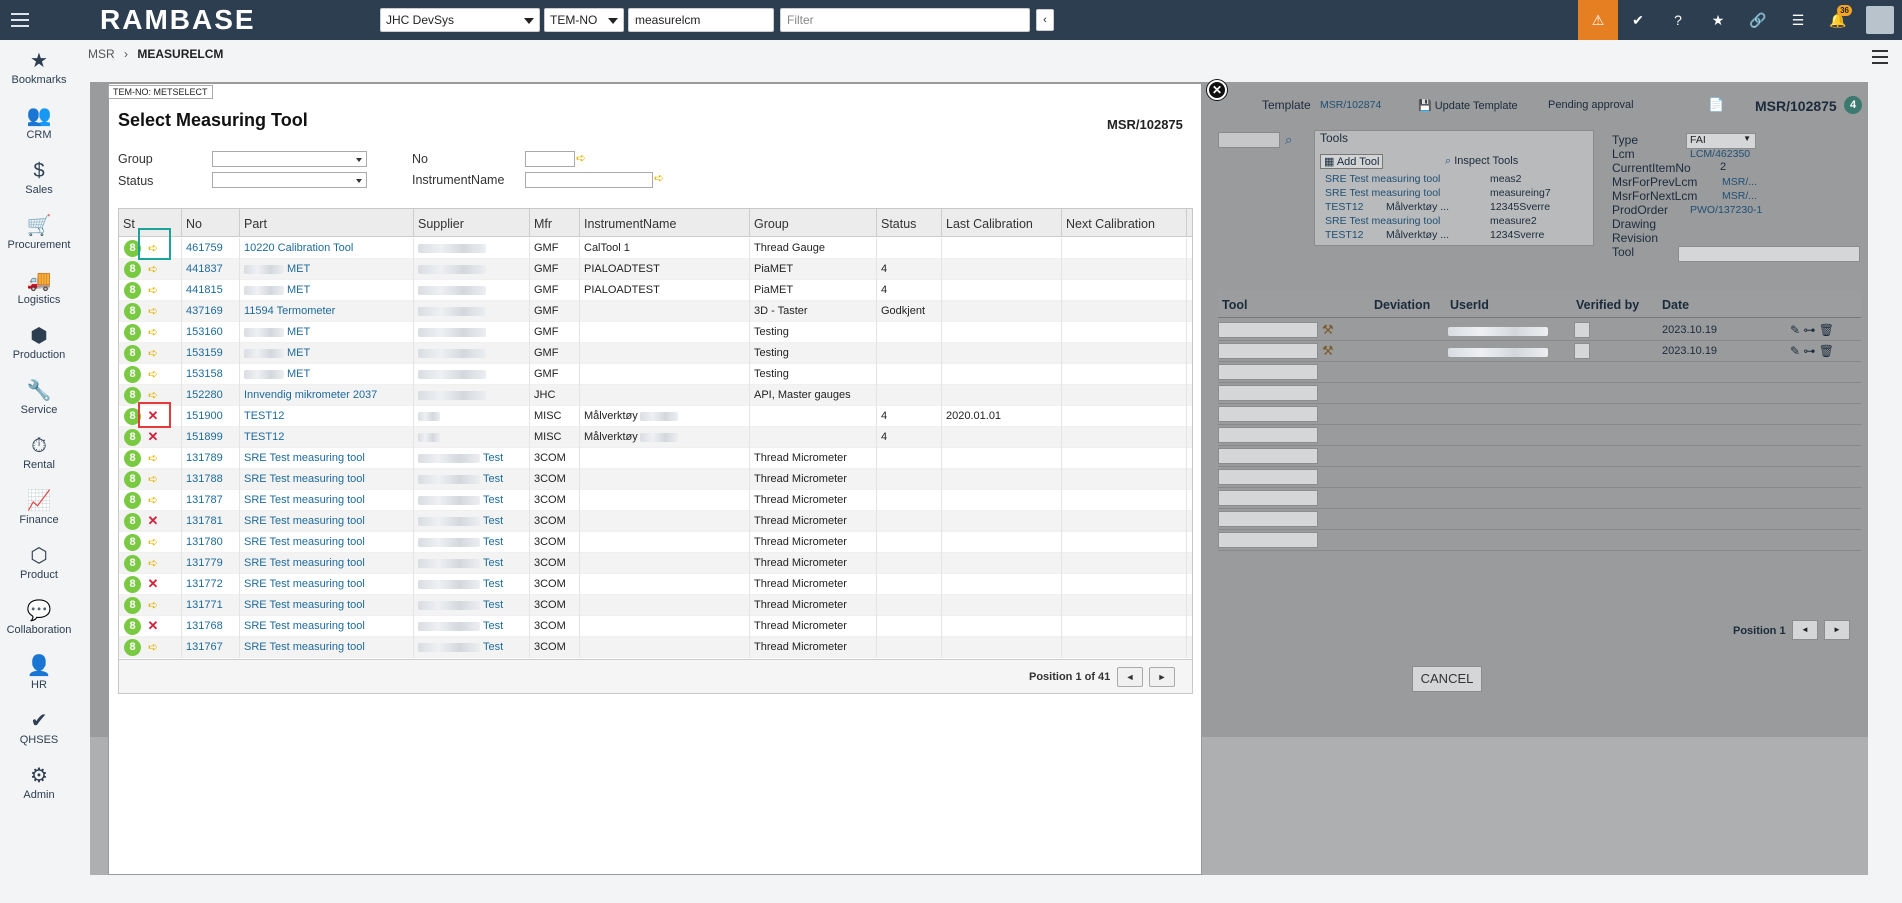 Image resolution: width=1902 pixels, height=903 pixels. Describe the element at coordinates (211, 584) in the screenshot. I see `tool-number-link: 131772` at that location.